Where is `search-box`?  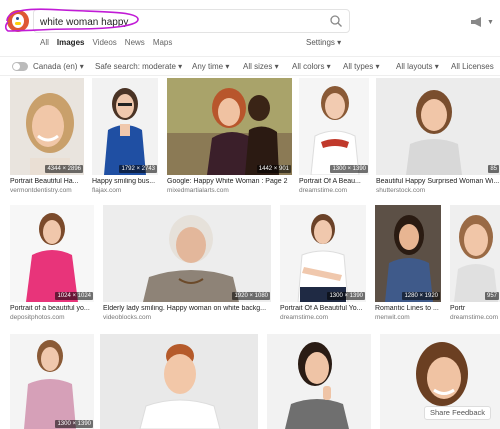
search-box is located at coordinates (191, 21).